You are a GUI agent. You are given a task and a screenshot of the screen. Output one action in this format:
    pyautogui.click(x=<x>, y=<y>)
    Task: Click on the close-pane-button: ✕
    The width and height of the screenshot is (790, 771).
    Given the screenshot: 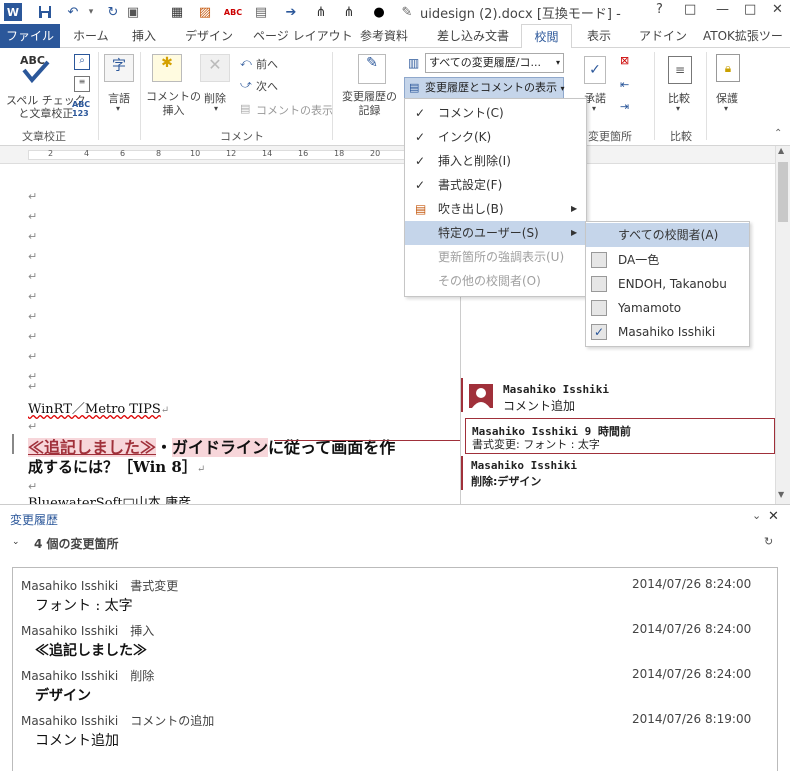 What is the action you would take?
    pyautogui.click(x=773, y=516)
    